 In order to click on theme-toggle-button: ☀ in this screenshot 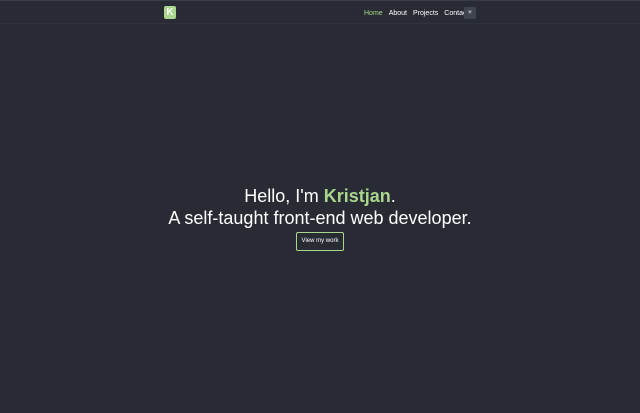, I will do `click(470, 13)`.